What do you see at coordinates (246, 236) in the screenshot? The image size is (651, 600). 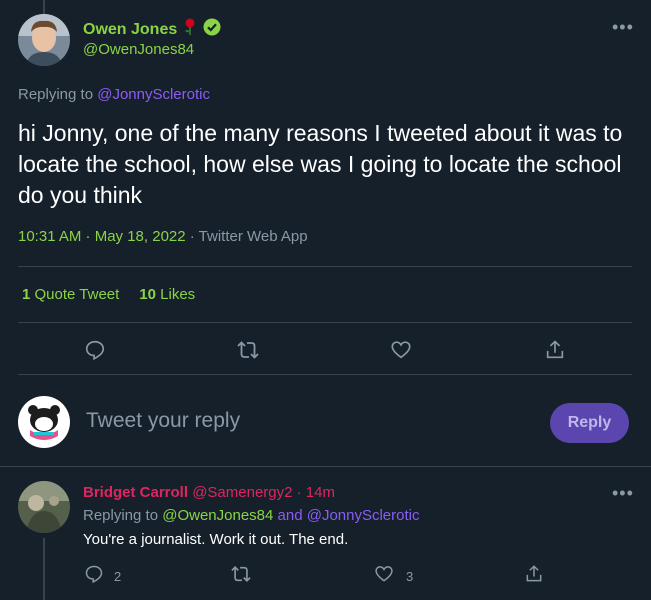 I see `tweet-source: · Twitter Web App` at bounding box center [246, 236].